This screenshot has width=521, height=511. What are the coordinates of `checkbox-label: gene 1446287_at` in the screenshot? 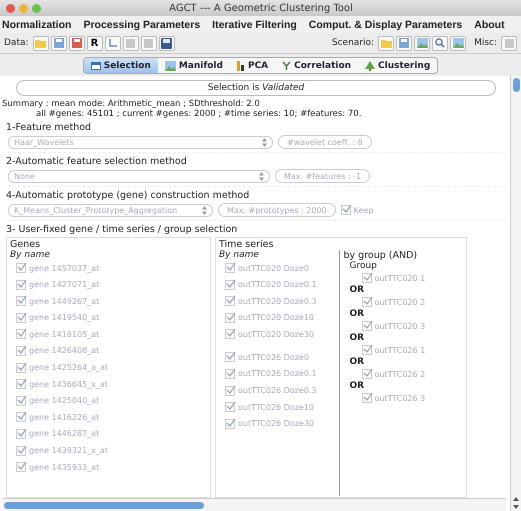 It's located at (64, 433).